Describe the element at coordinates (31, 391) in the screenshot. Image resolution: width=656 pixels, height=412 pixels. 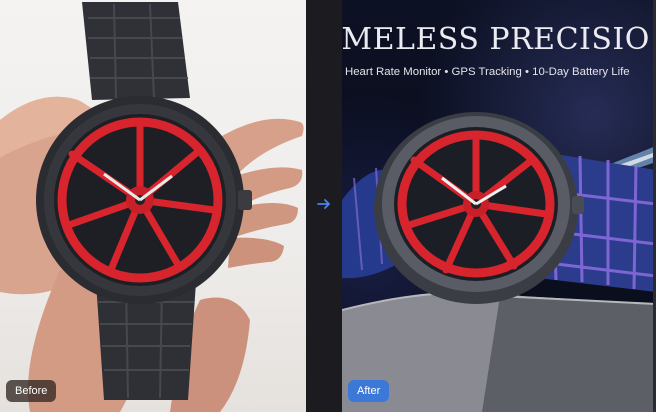
I see `before-label-badge: Before` at that location.